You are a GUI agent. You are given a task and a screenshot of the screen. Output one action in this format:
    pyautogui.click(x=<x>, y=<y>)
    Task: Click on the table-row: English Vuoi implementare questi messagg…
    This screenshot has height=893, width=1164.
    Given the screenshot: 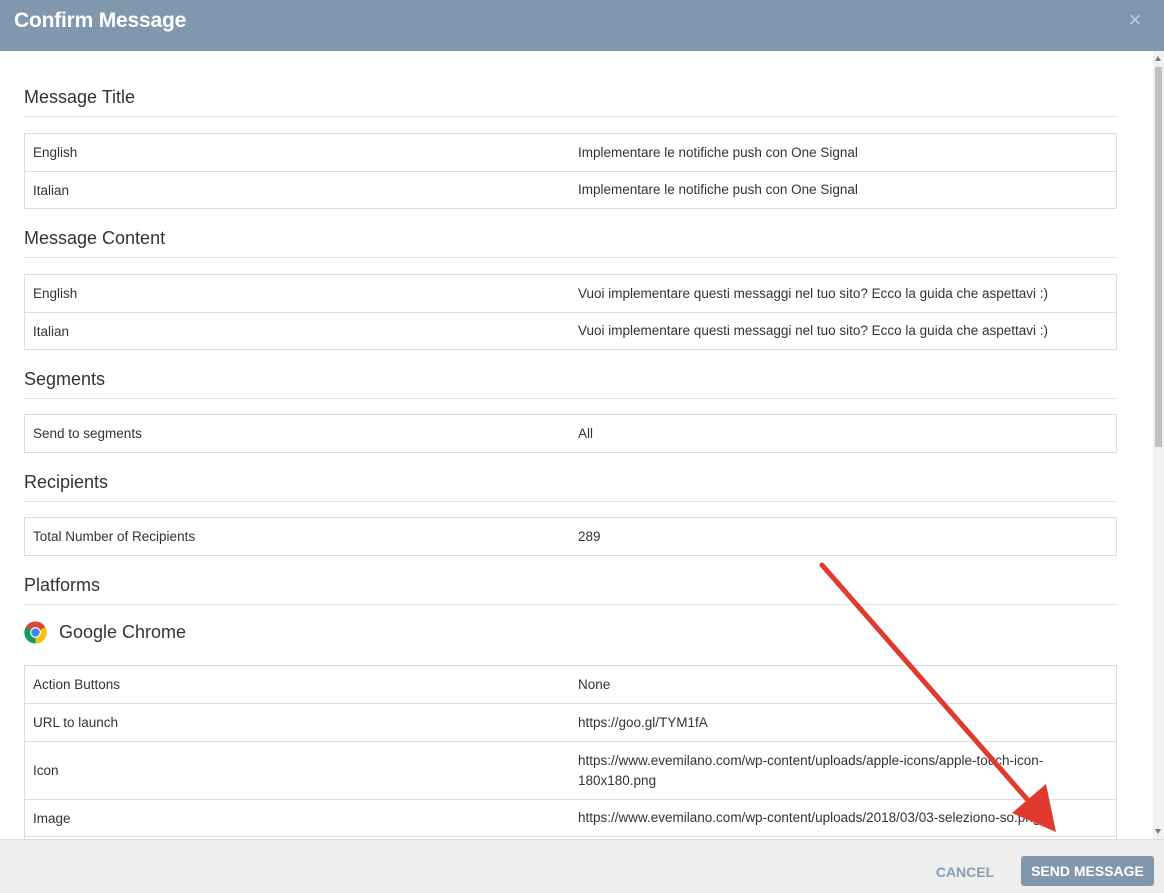 What is the action you would take?
    pyautogui.click(x=570, y=293)
    